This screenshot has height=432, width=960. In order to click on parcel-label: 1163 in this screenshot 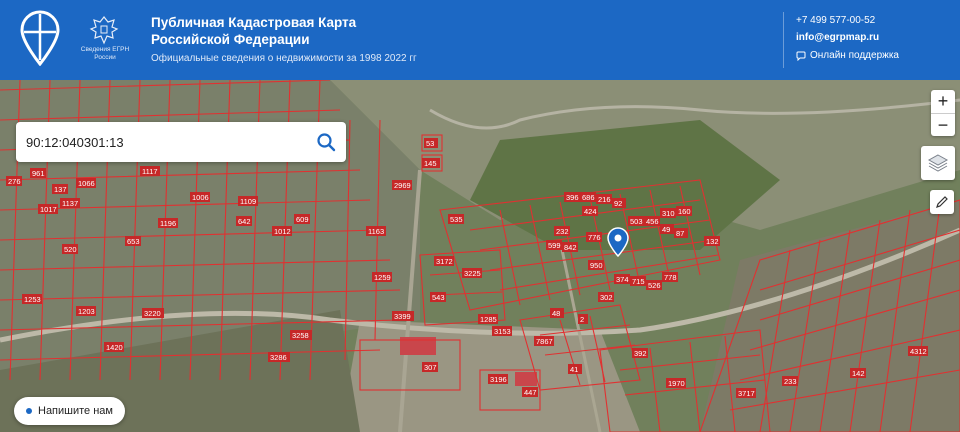, I will do `click(376, 231)`.